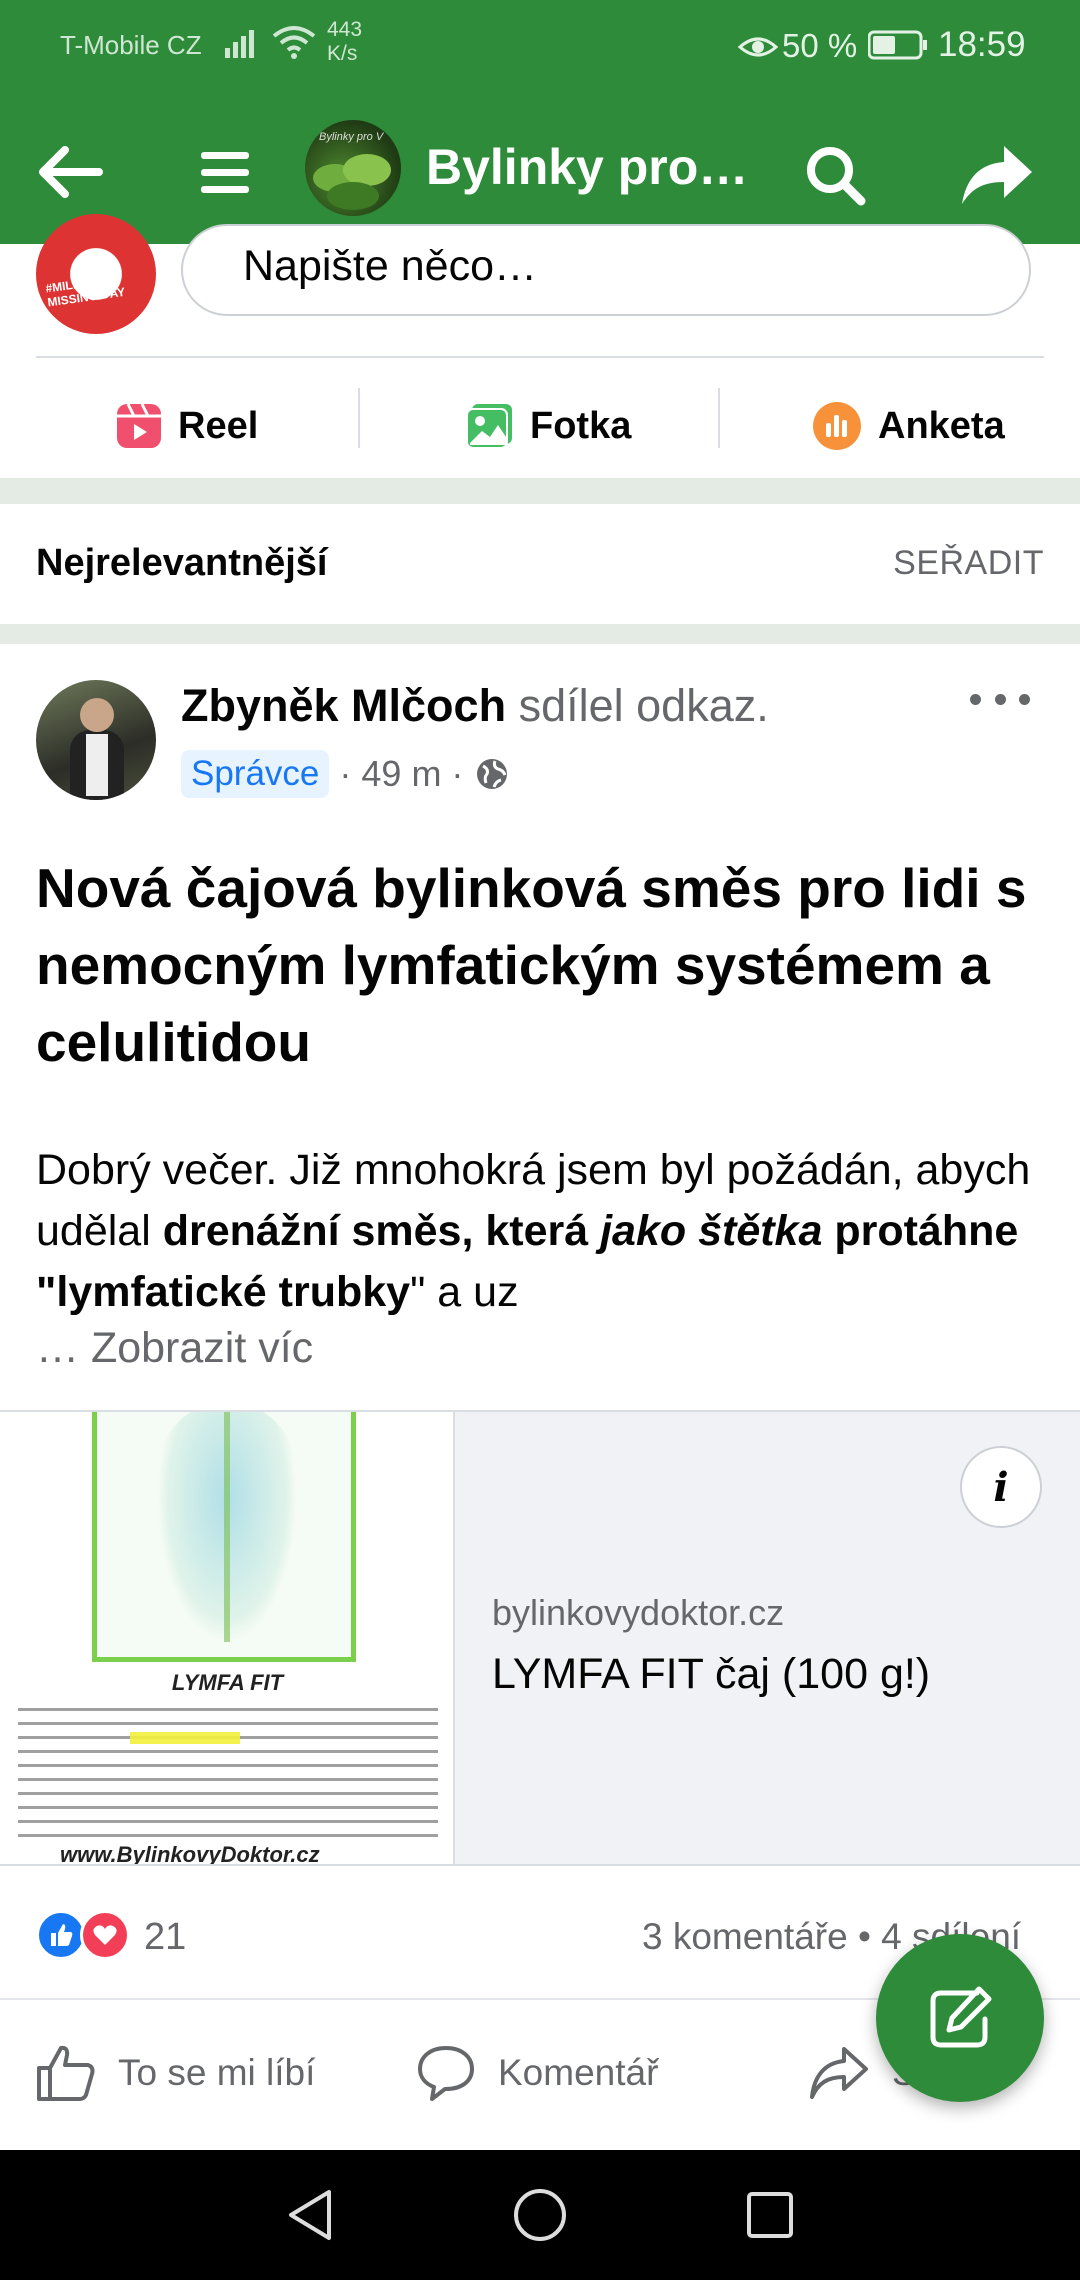  I want to click on share-button, so click(997, 175).